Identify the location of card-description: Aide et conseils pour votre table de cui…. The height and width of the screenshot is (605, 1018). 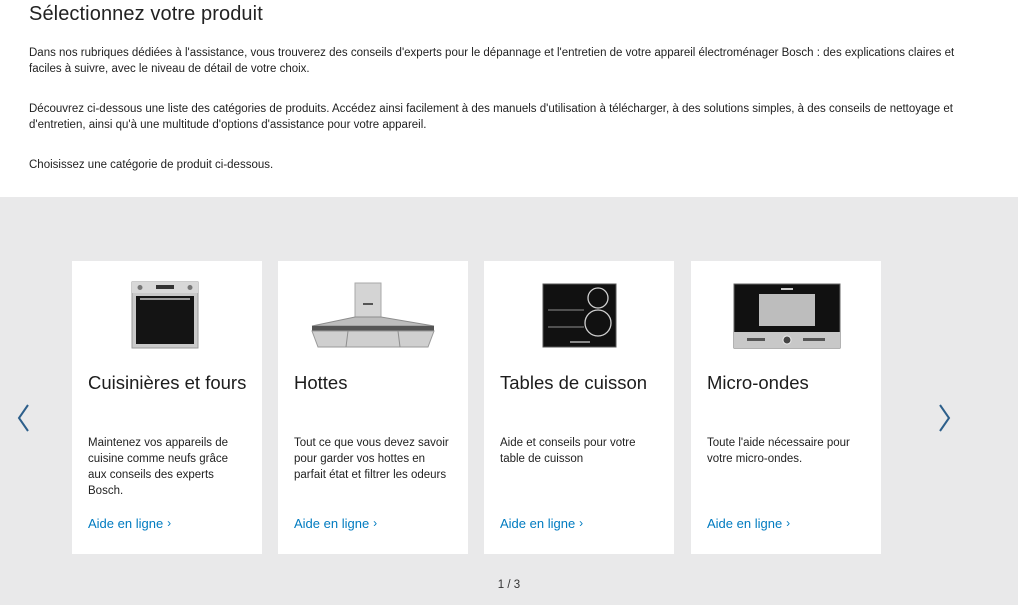
(568, 451).